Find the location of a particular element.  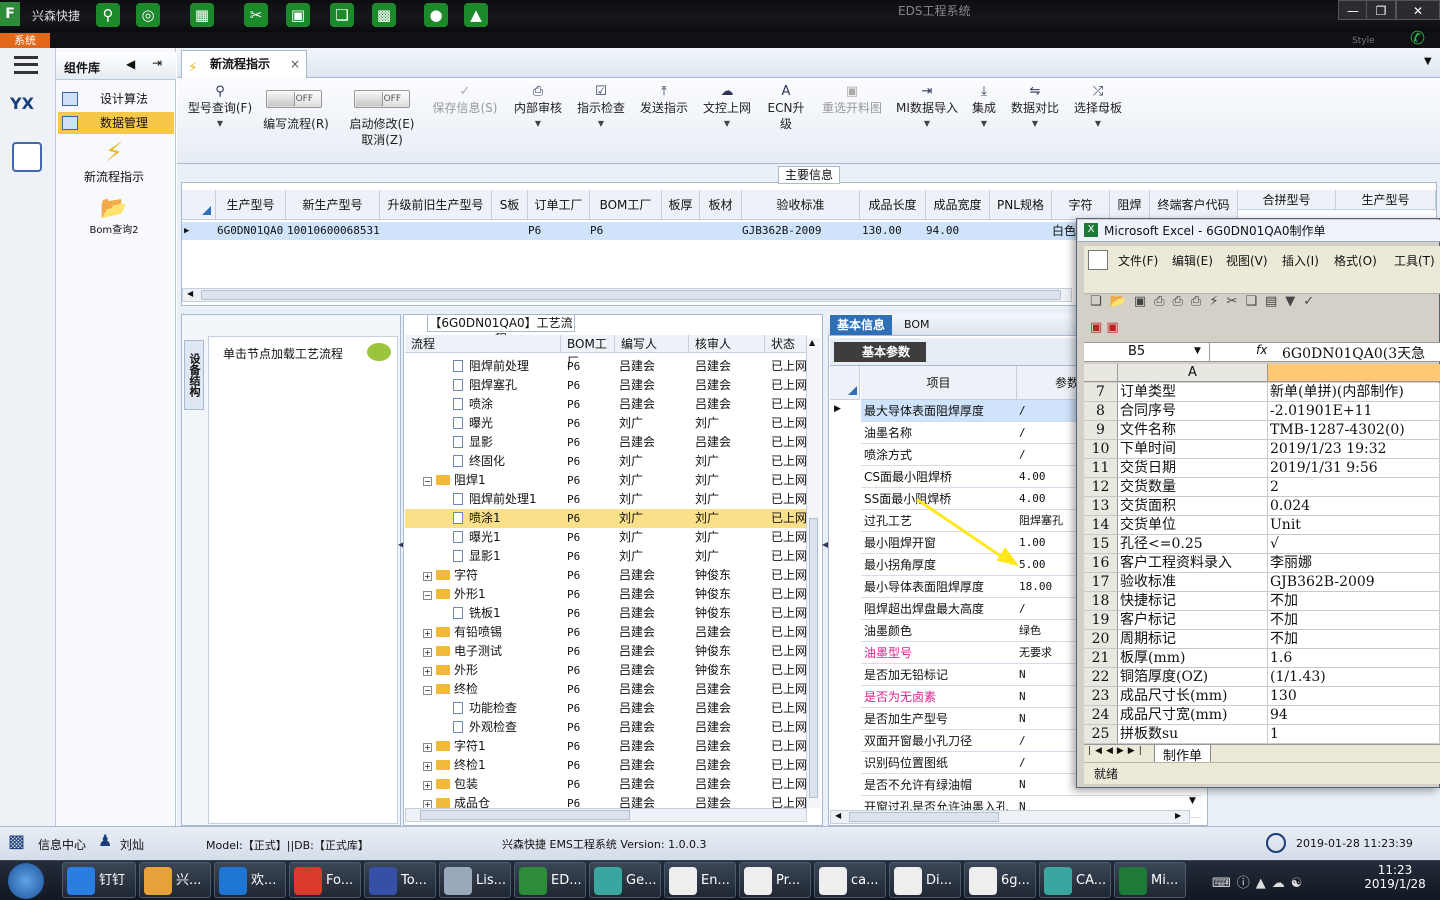

excel-cell-a: 铜箔厚度(OZ) is located at coordinates (1193, 677).